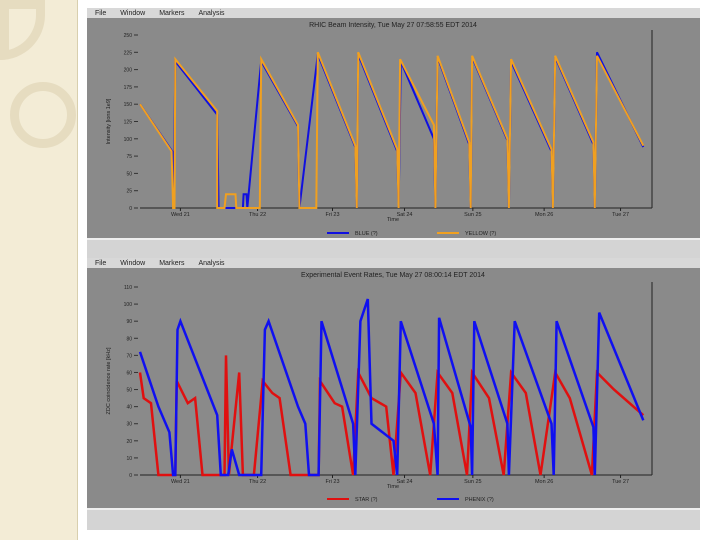 Image resolution: width=720 pixels, height=540 pixels. I want to click on y-tick-label: 125, so click(128, 123).